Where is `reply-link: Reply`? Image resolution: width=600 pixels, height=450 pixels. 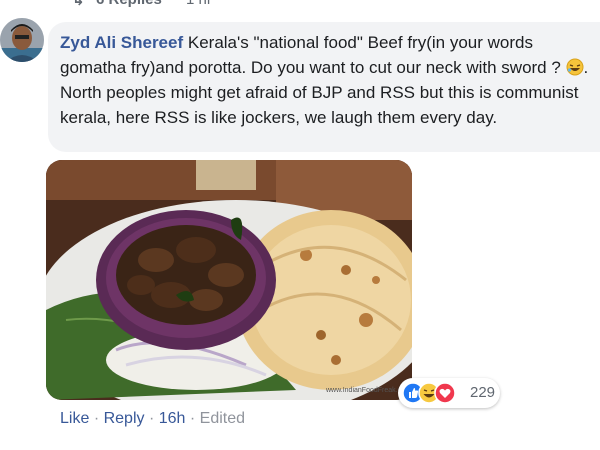
reply-link: Reply is located at coordinates (124, 418).